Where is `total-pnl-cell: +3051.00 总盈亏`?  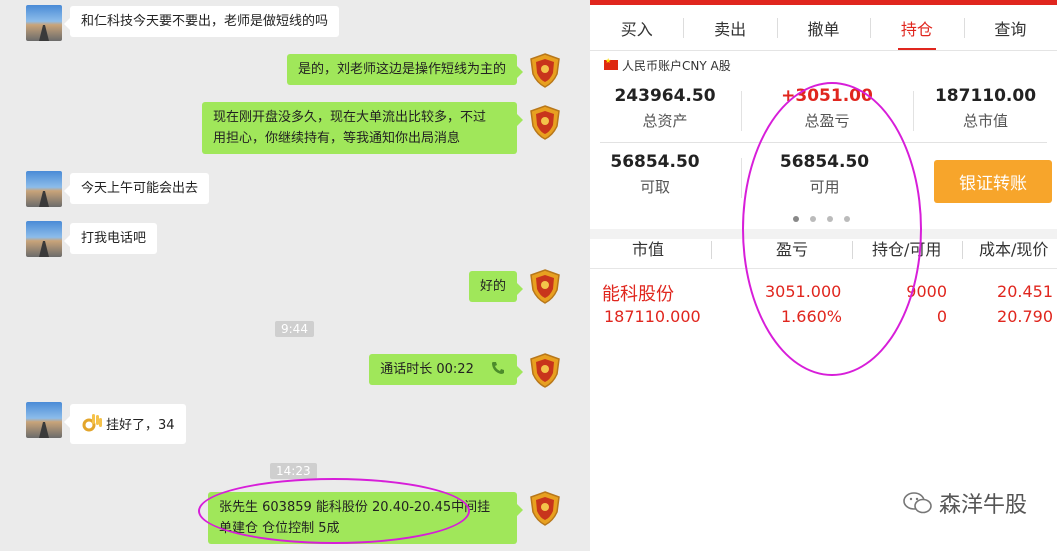 total-pnl-cell: +3051.00 总盈亏 is located at coordinates (827, 108).